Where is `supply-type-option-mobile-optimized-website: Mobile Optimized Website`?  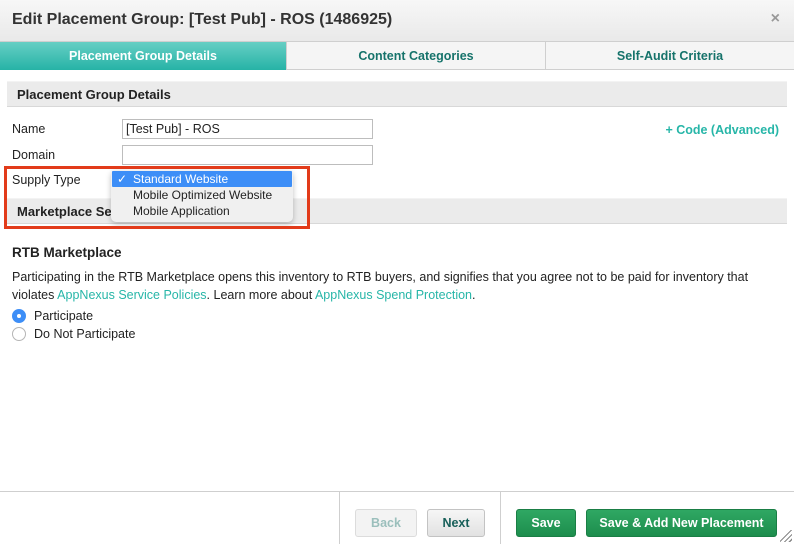
supply-type-option-mobile-optimized-website: Mobile Optimized Website is located at coordinates (202, 195).